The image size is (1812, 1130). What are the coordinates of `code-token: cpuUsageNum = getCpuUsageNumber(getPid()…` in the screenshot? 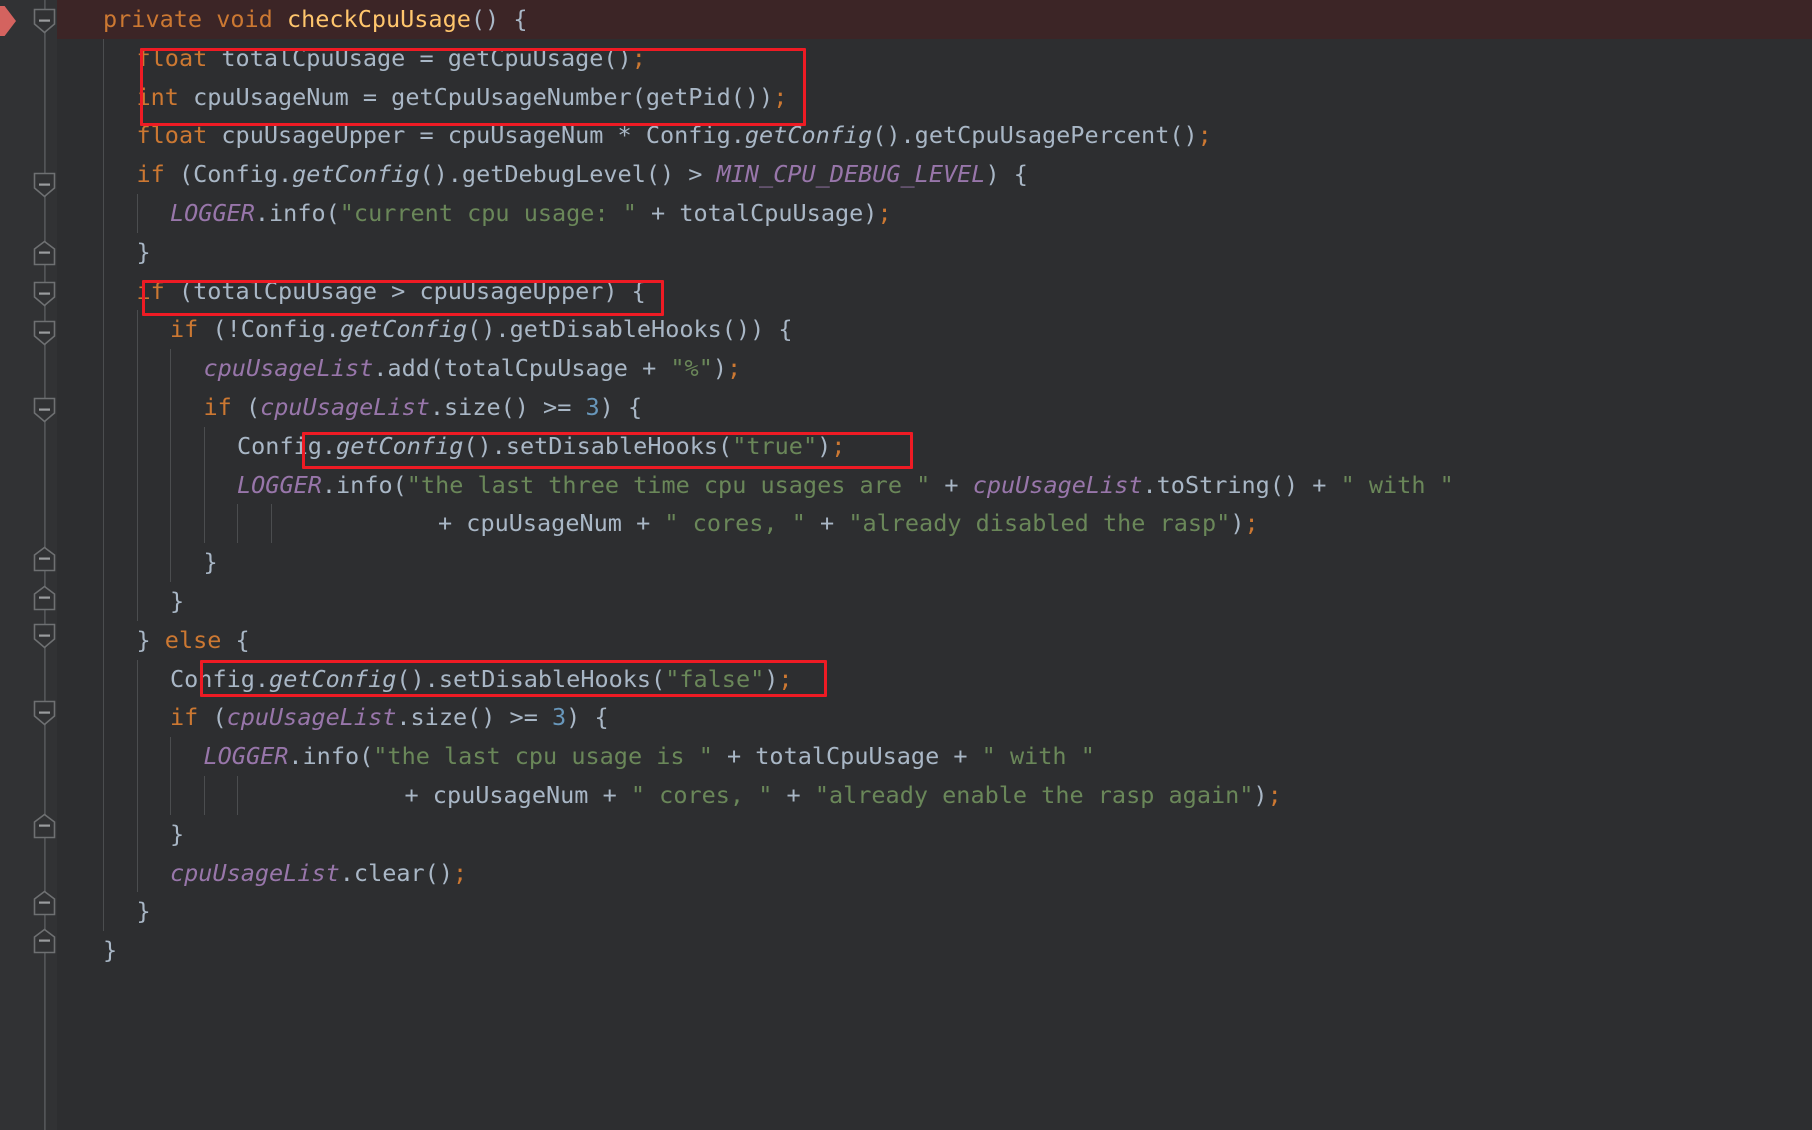 It's located at (476, 96).